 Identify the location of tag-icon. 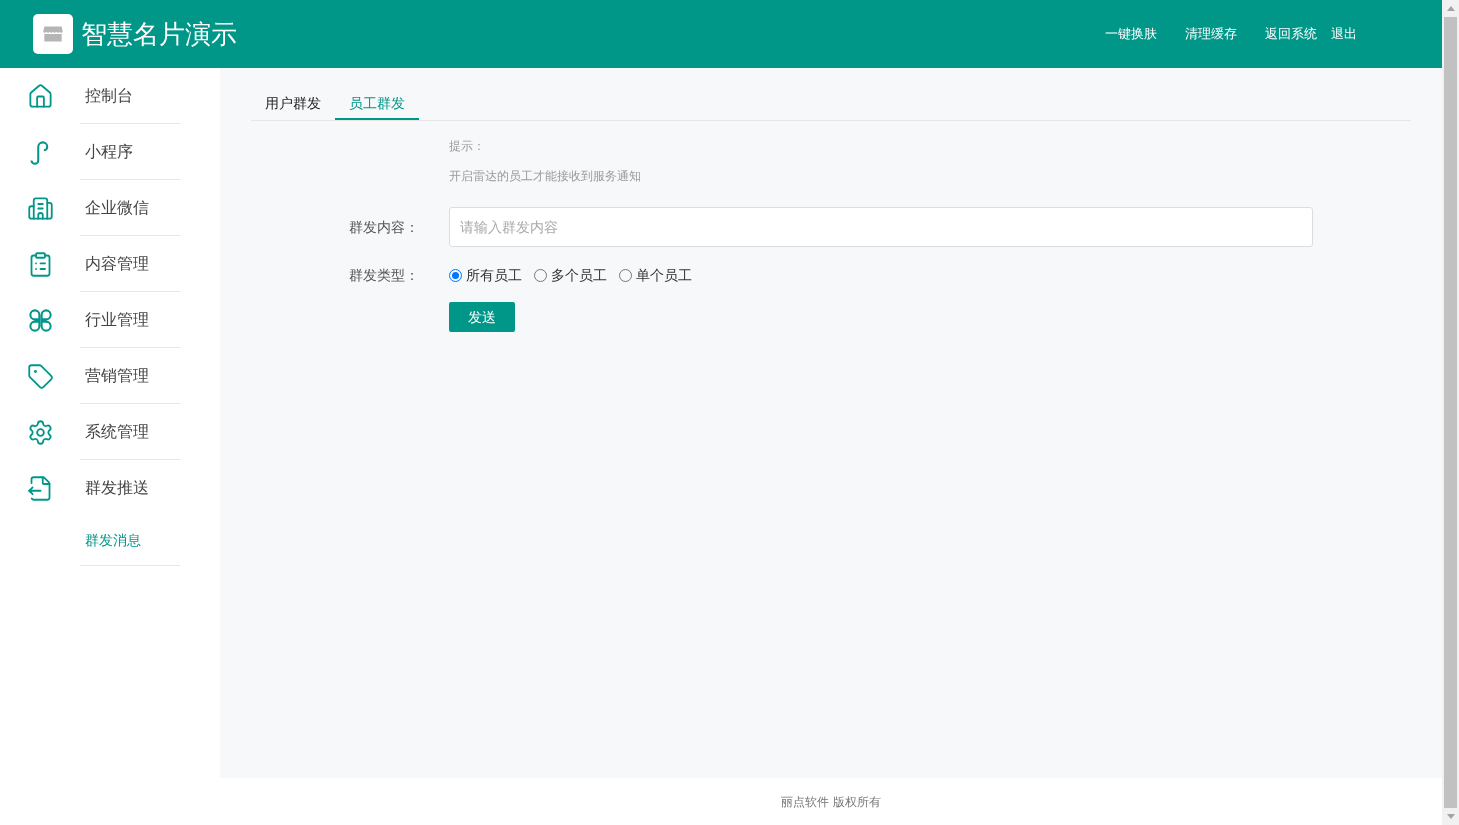
(40, 376).